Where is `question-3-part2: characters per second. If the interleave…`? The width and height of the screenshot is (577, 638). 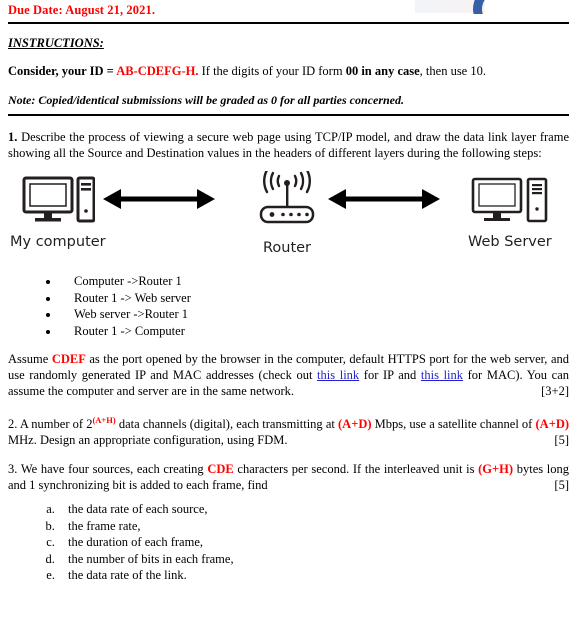
question-3-part2: characters per second. If the interleave… is located at coordinates (356, 469).